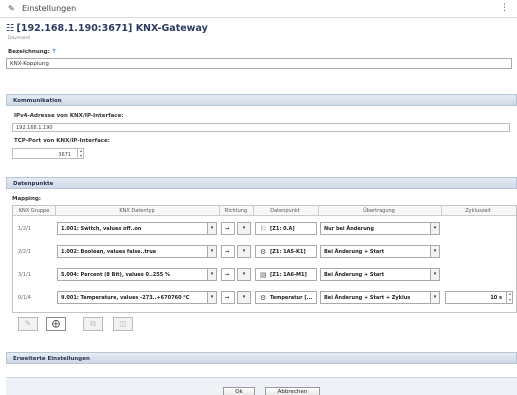  What do you see at coordinates (282, 229) in the screenshot?
I see `datenpunkt-value: [Z1: 0.A]` at bounding box center [282, 229].